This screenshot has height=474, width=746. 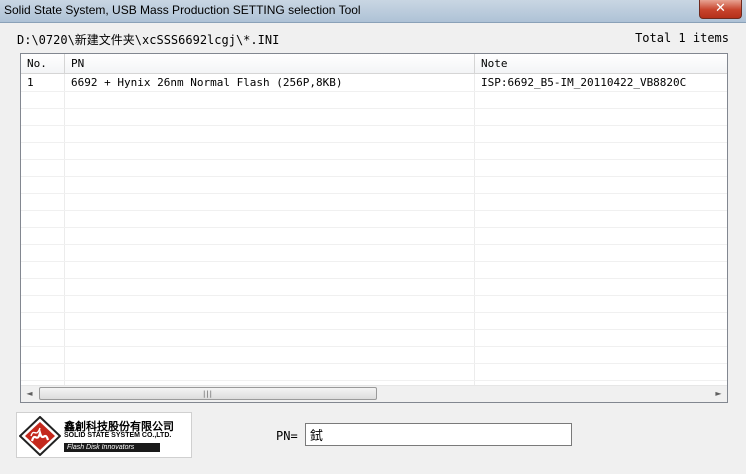 I want to click on scrollbar-thumb: |||, so click(x=208, y=393).